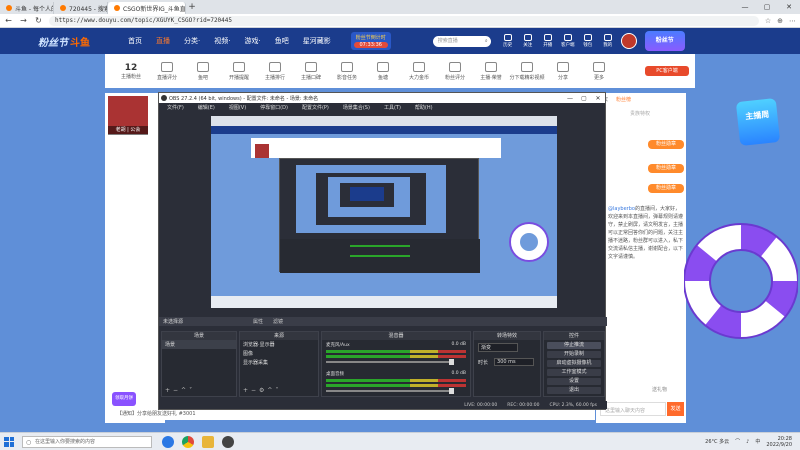  Describe the element at coordinates (588, 41) in the screenshot. I see `wallet-icon: 钱包` at that location.